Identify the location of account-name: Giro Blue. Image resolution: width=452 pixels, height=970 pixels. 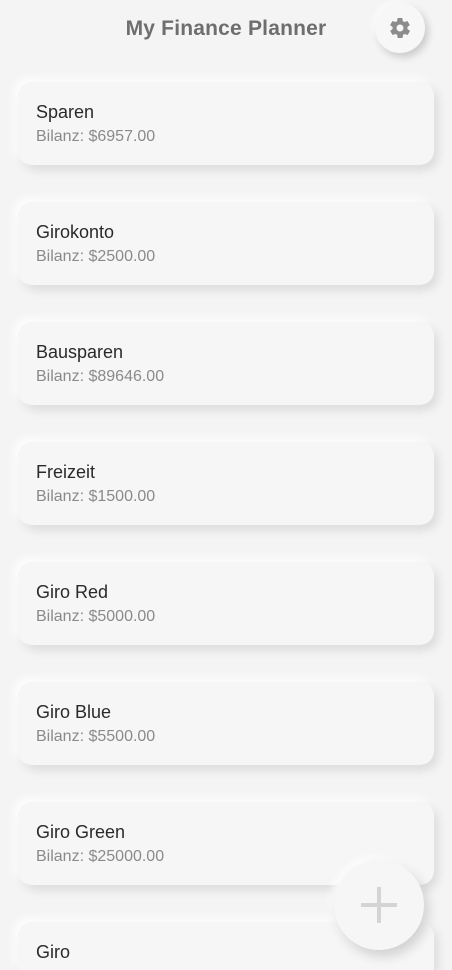
(74, 712).